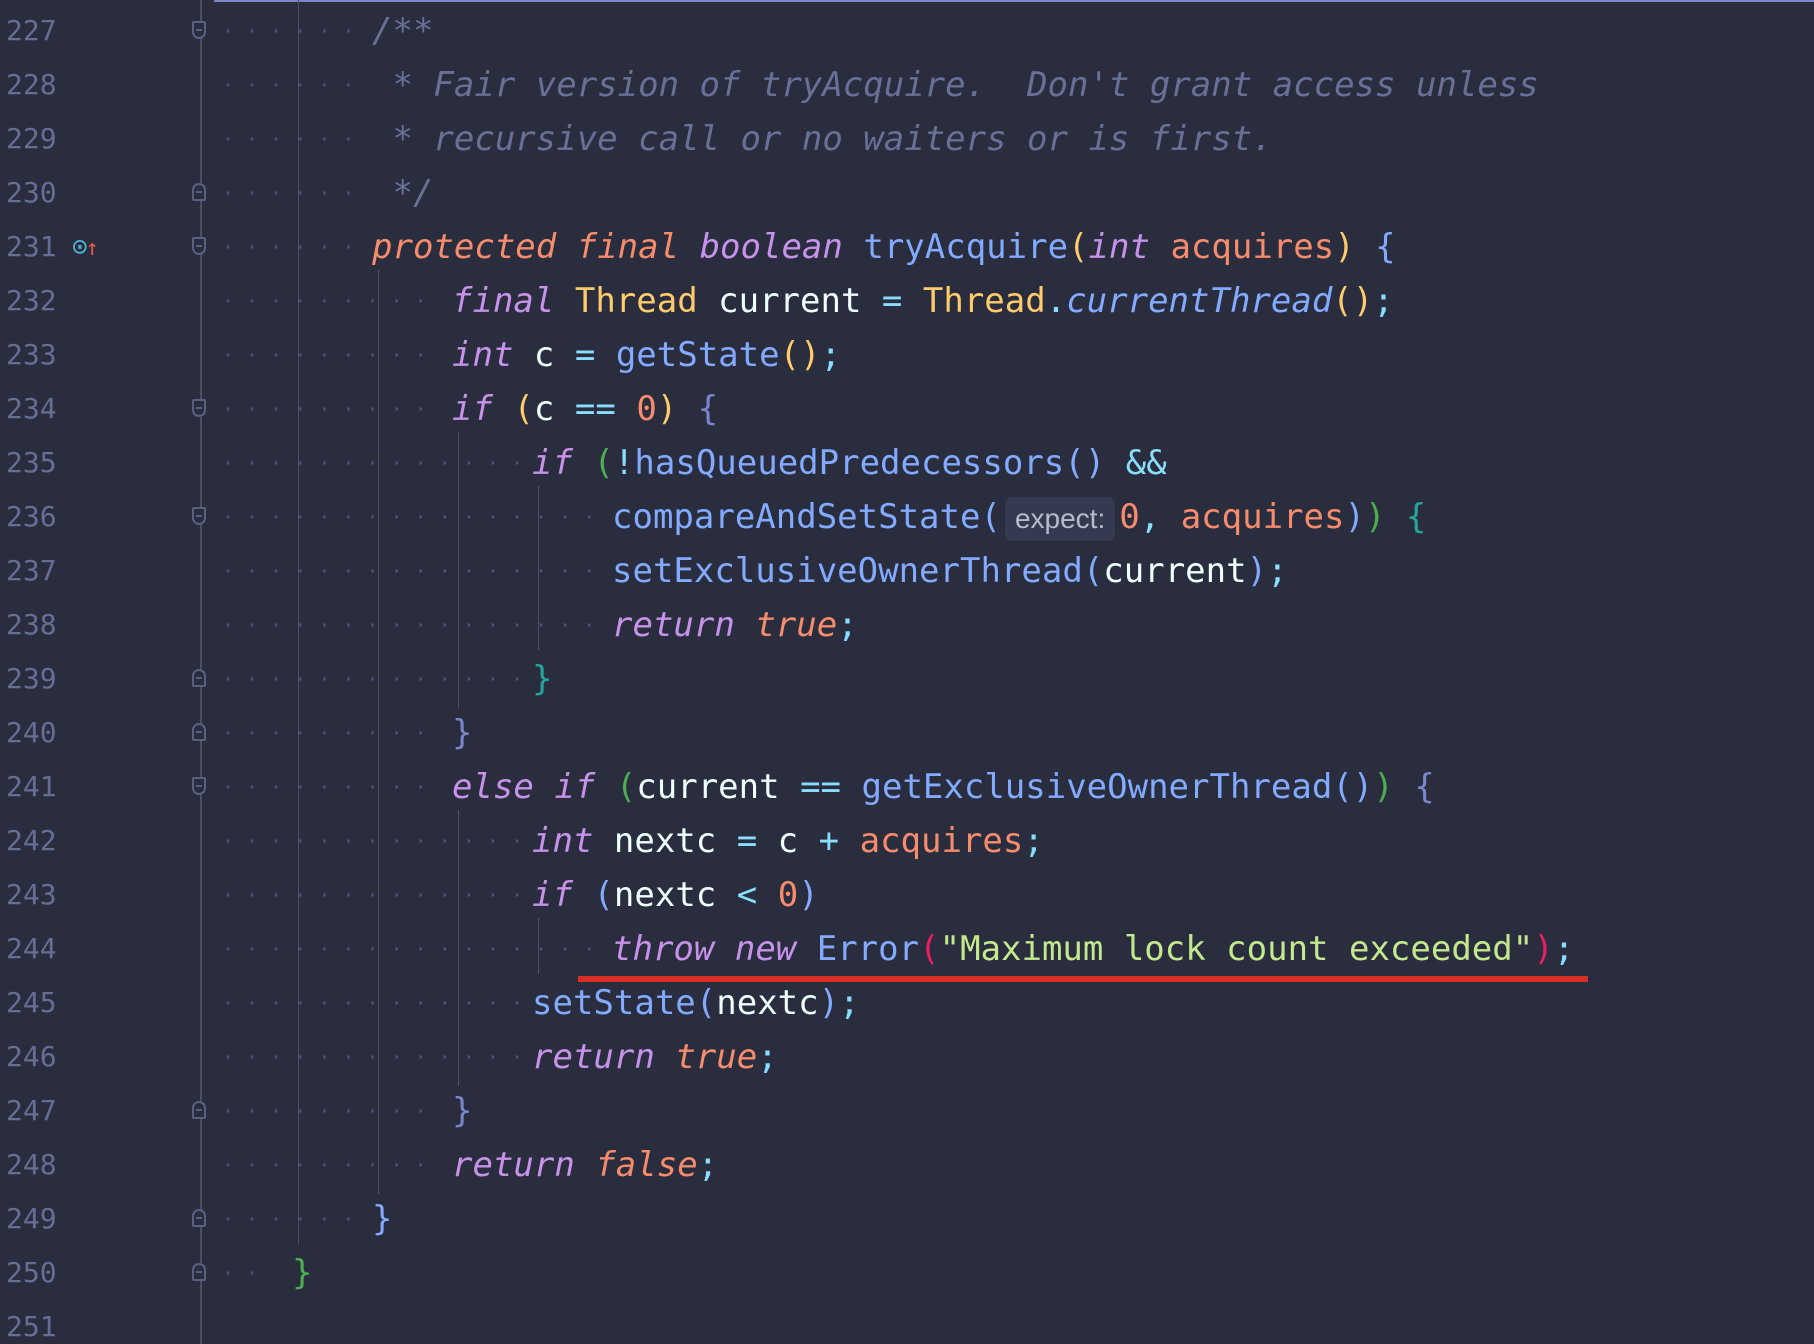 The width and height of the screenshot is (1814, 1344). I want to click on line-number: 243, so click(31, 894).